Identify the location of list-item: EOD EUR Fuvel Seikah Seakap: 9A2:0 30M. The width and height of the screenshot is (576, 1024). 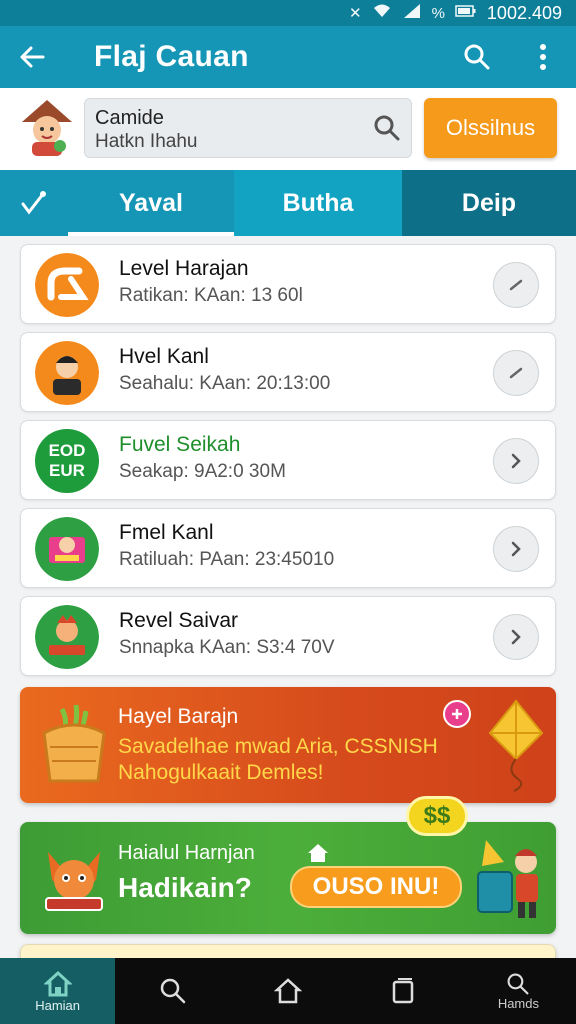
(288, 460).